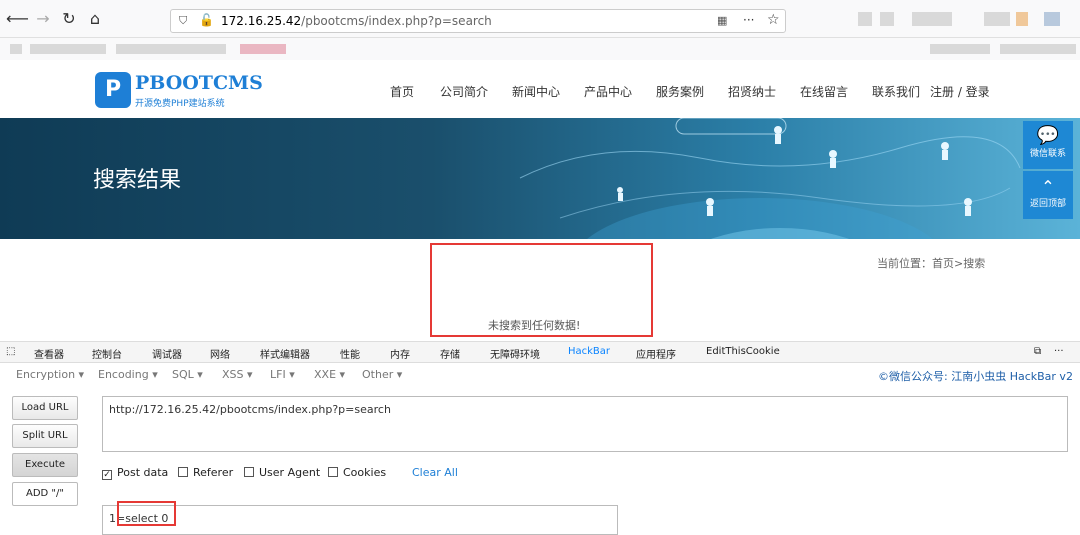  What do you see at coordinates (515, 353) in the screenshot?
I see `tab-accessibility: 无障碍环境` at bounding box center [515, 353].